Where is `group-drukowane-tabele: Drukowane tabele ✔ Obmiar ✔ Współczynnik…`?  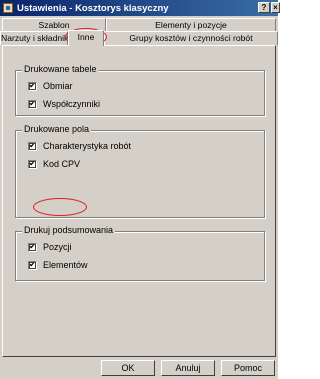 group-drukowane-tabele: Drukowane tabele ✔ Obmiar ✔ Współczynnik… is located at coordinates (140, 90).